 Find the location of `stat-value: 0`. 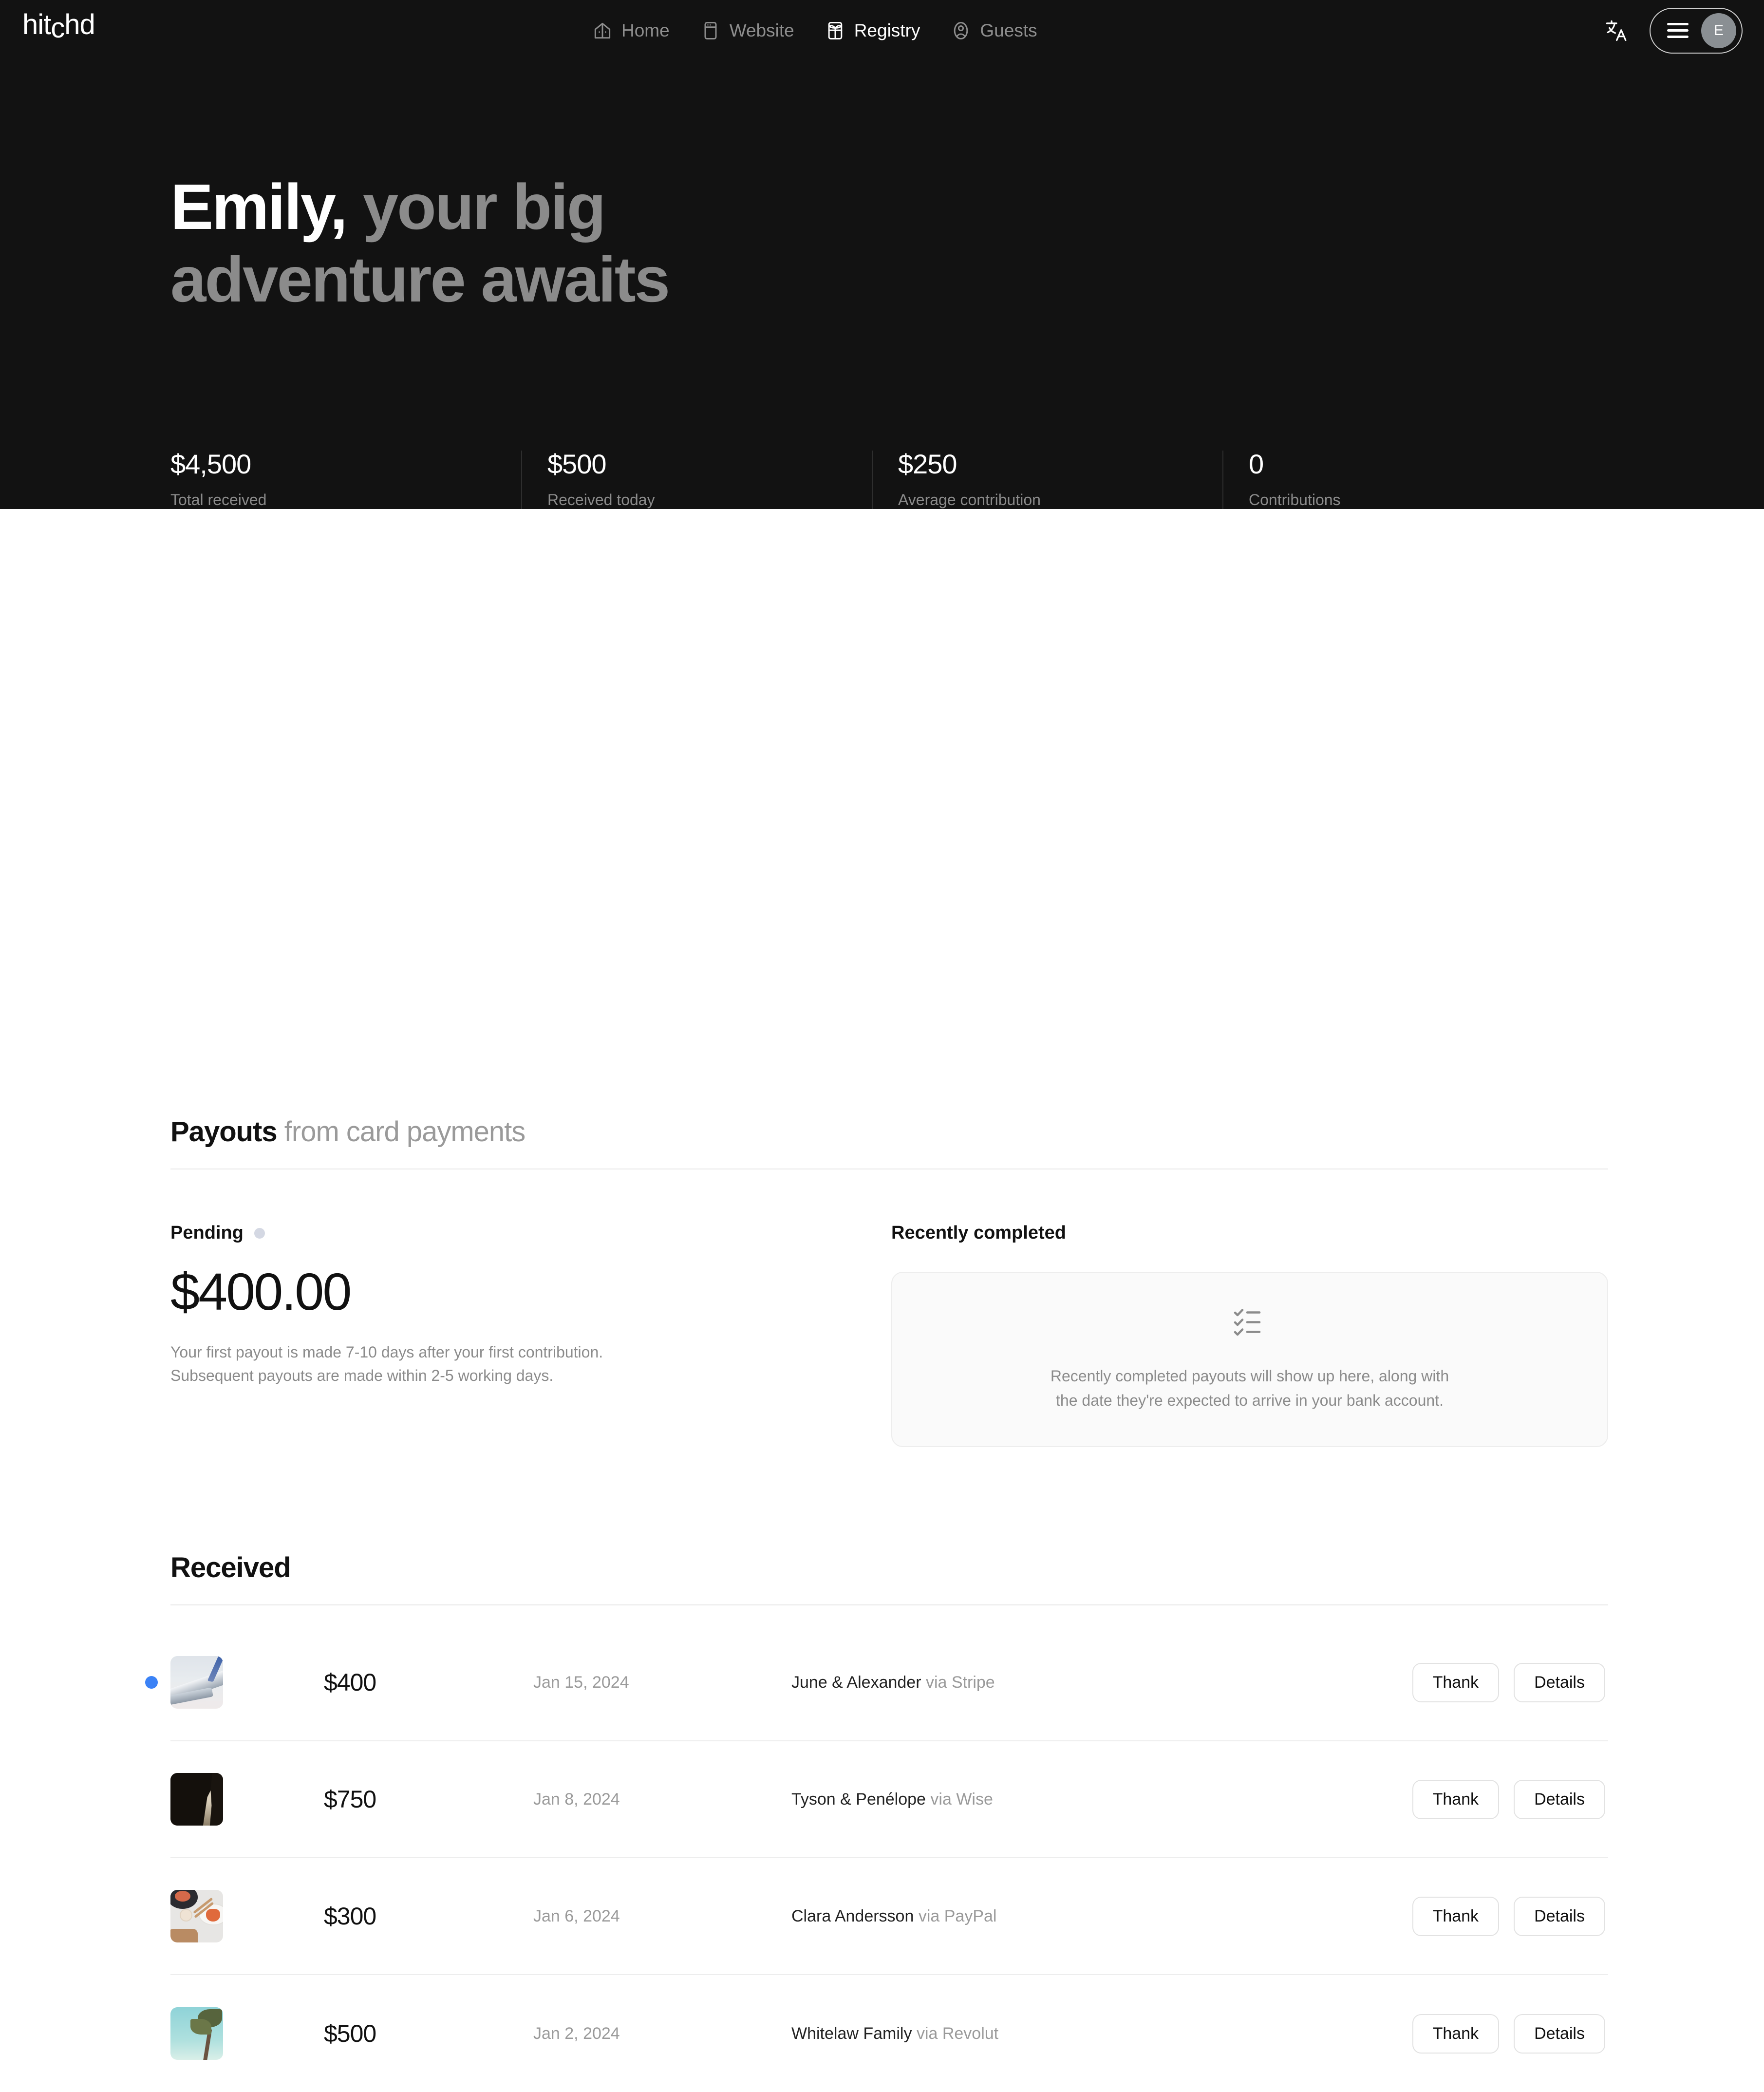

stat-value: 0 is located at coordinates (1256, 464).